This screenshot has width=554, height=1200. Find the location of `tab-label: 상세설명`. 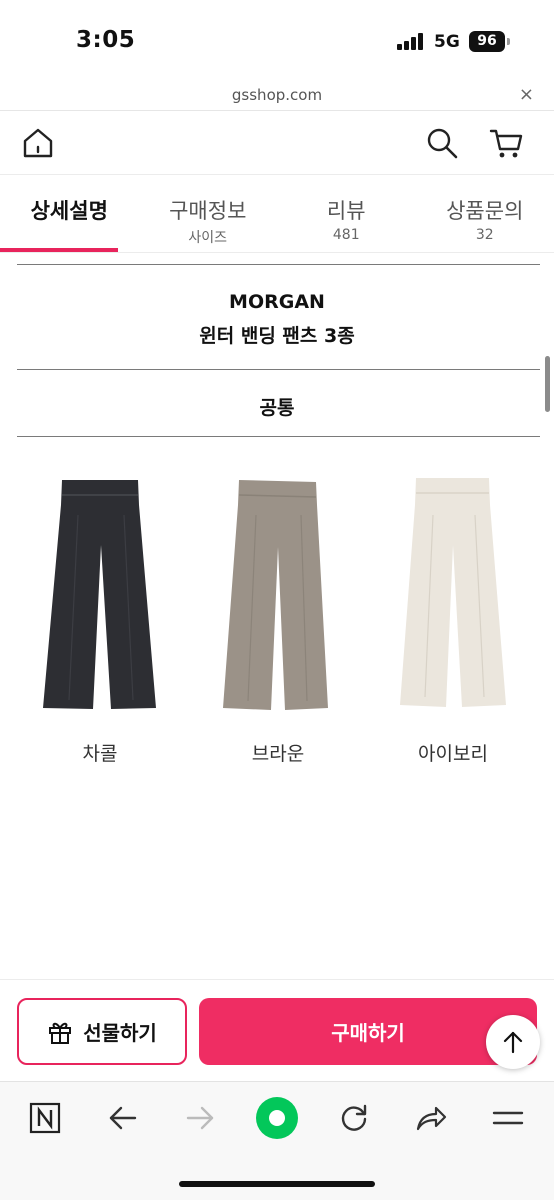

tab-label: 상세설명 is located at coordinates (69, 211).